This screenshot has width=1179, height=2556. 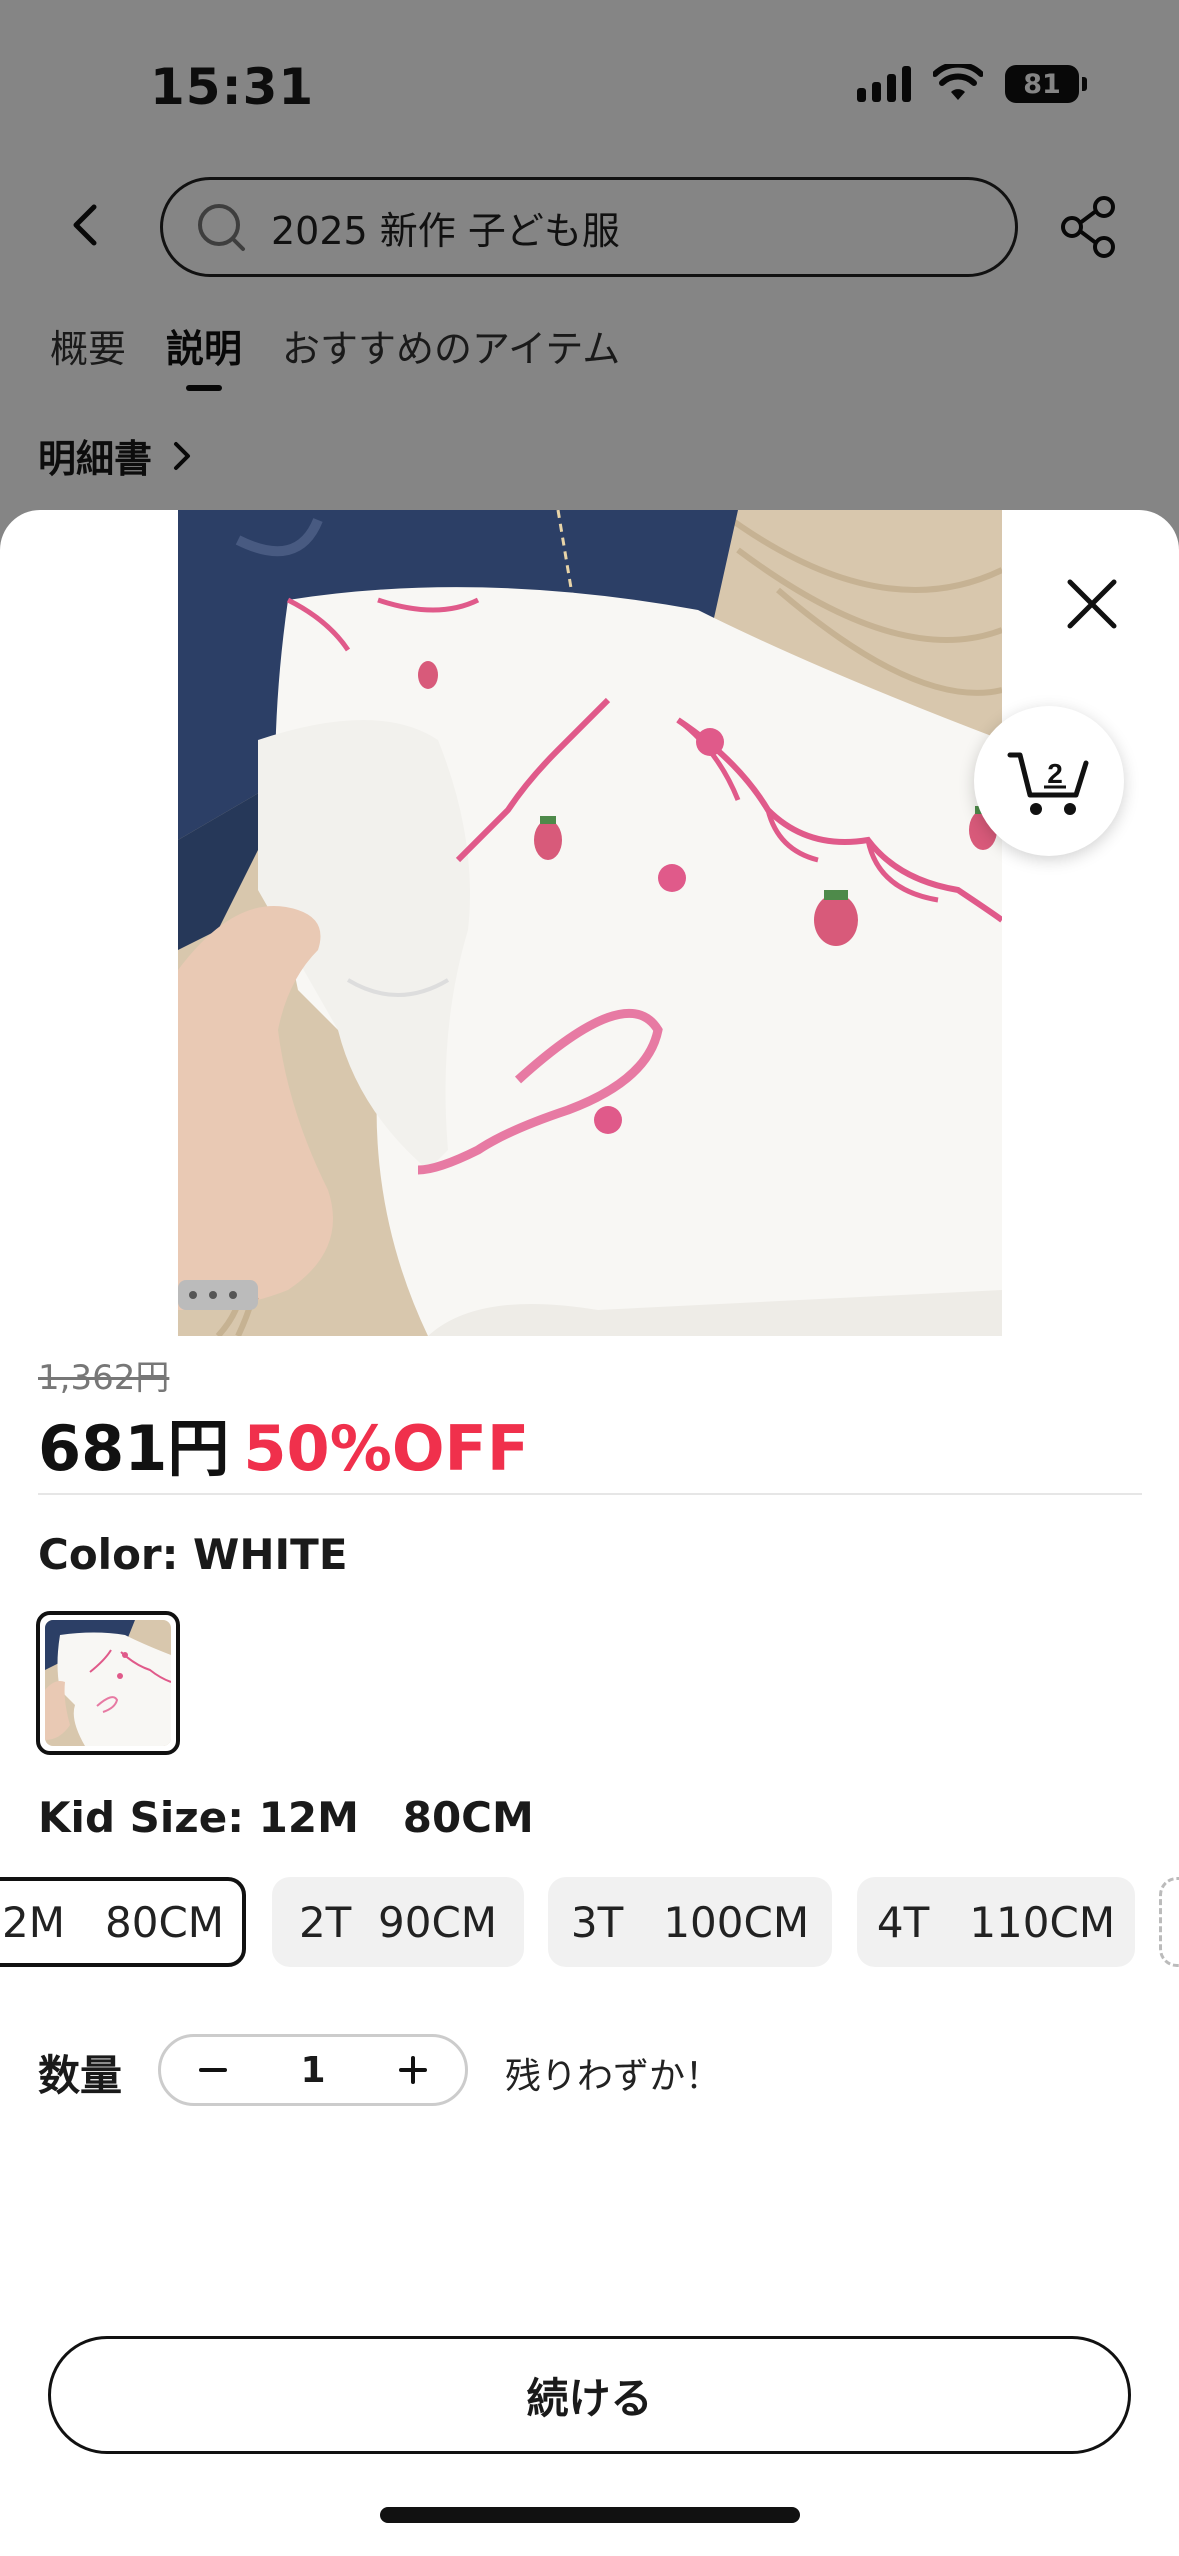 I want to click on swatch-thumbnail, so click(x=108, y=1683).